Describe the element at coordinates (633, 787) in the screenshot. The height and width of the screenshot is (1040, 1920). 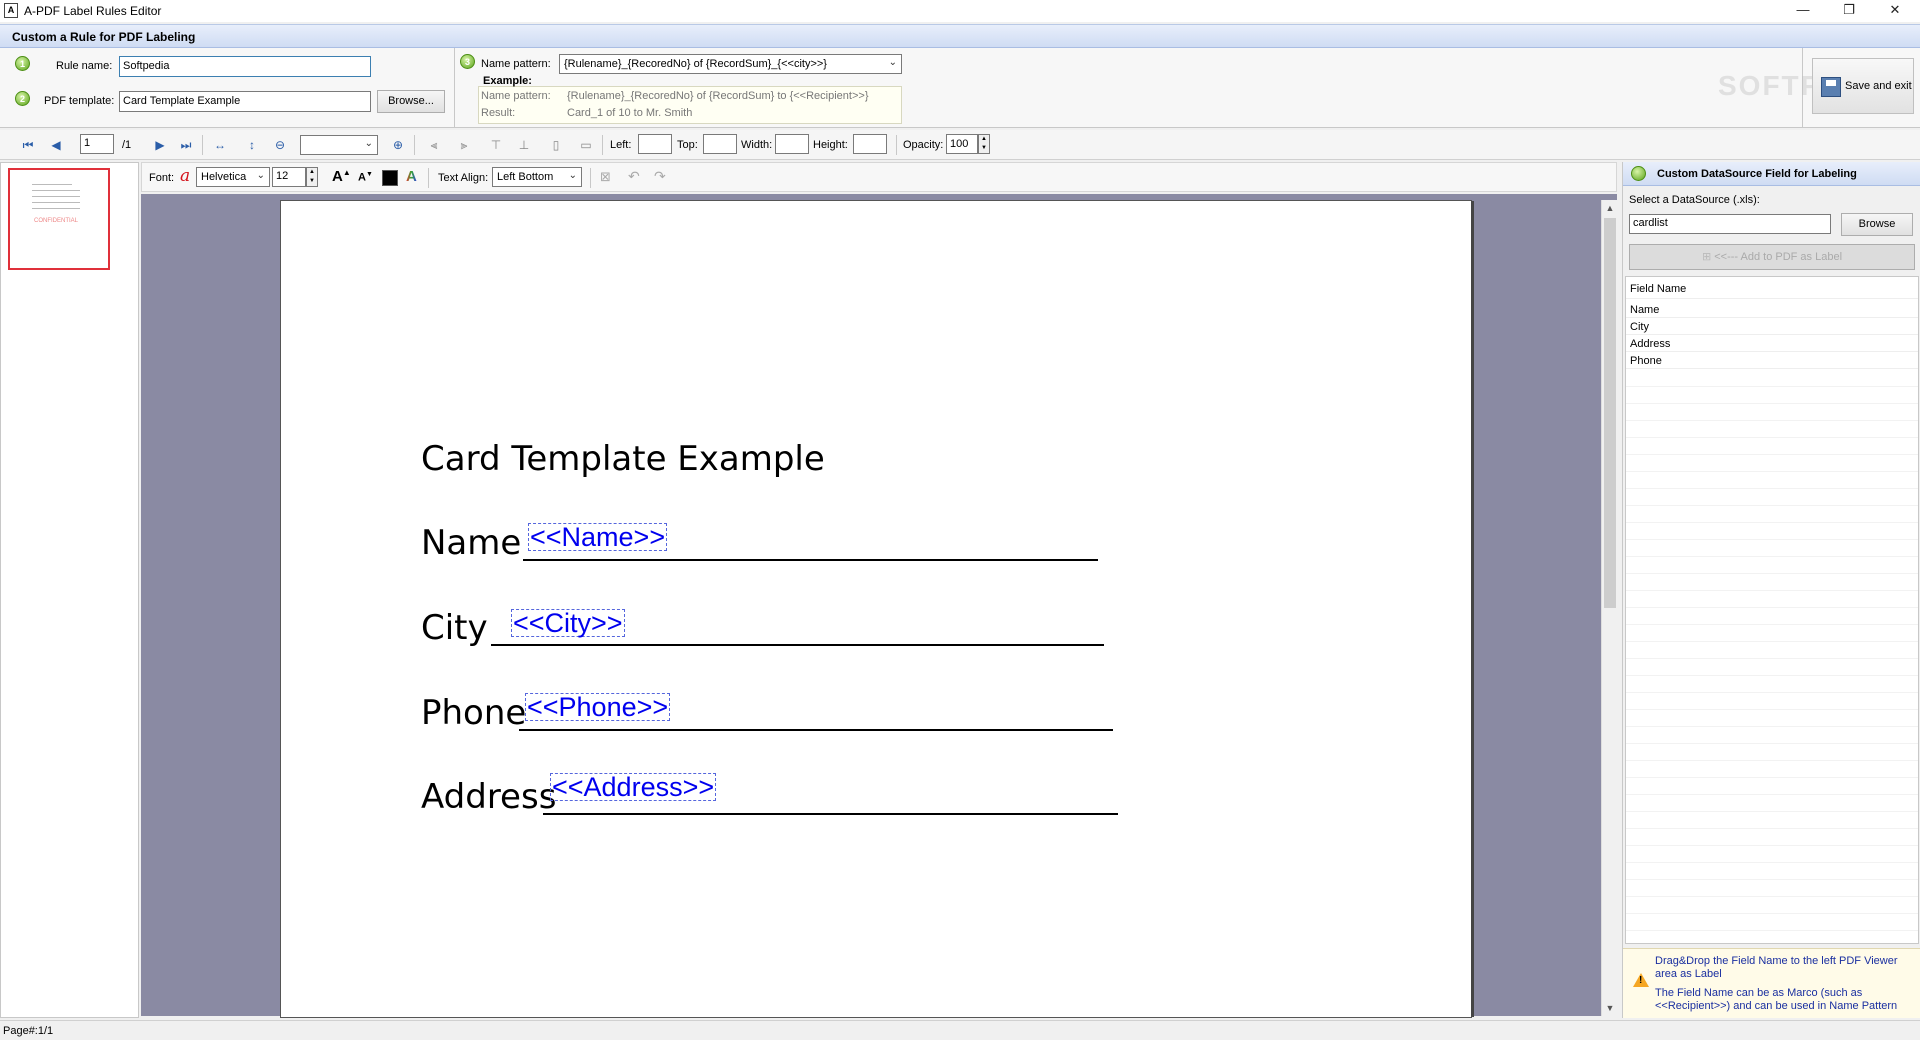
I see `address-field-label: <<Address>>` at that location.